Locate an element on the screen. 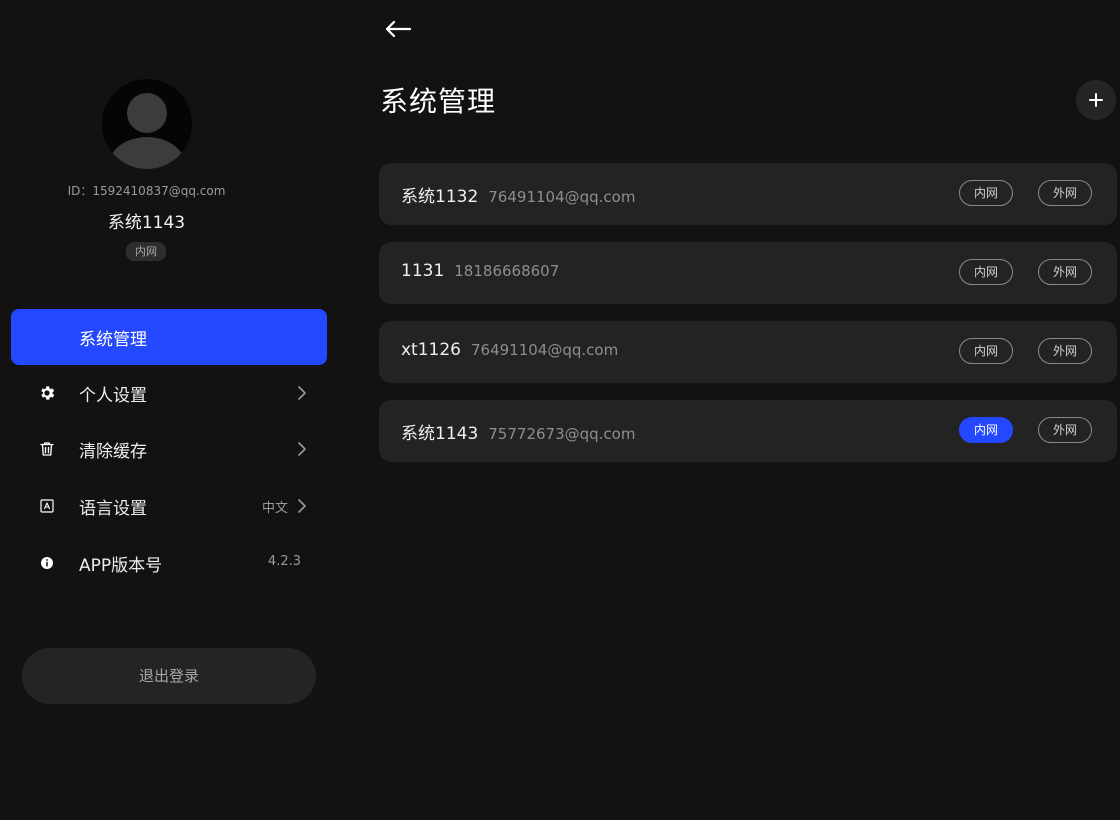 This screenshot has width=1120, height=820. trash-icon is located at coordinates (47, 449).